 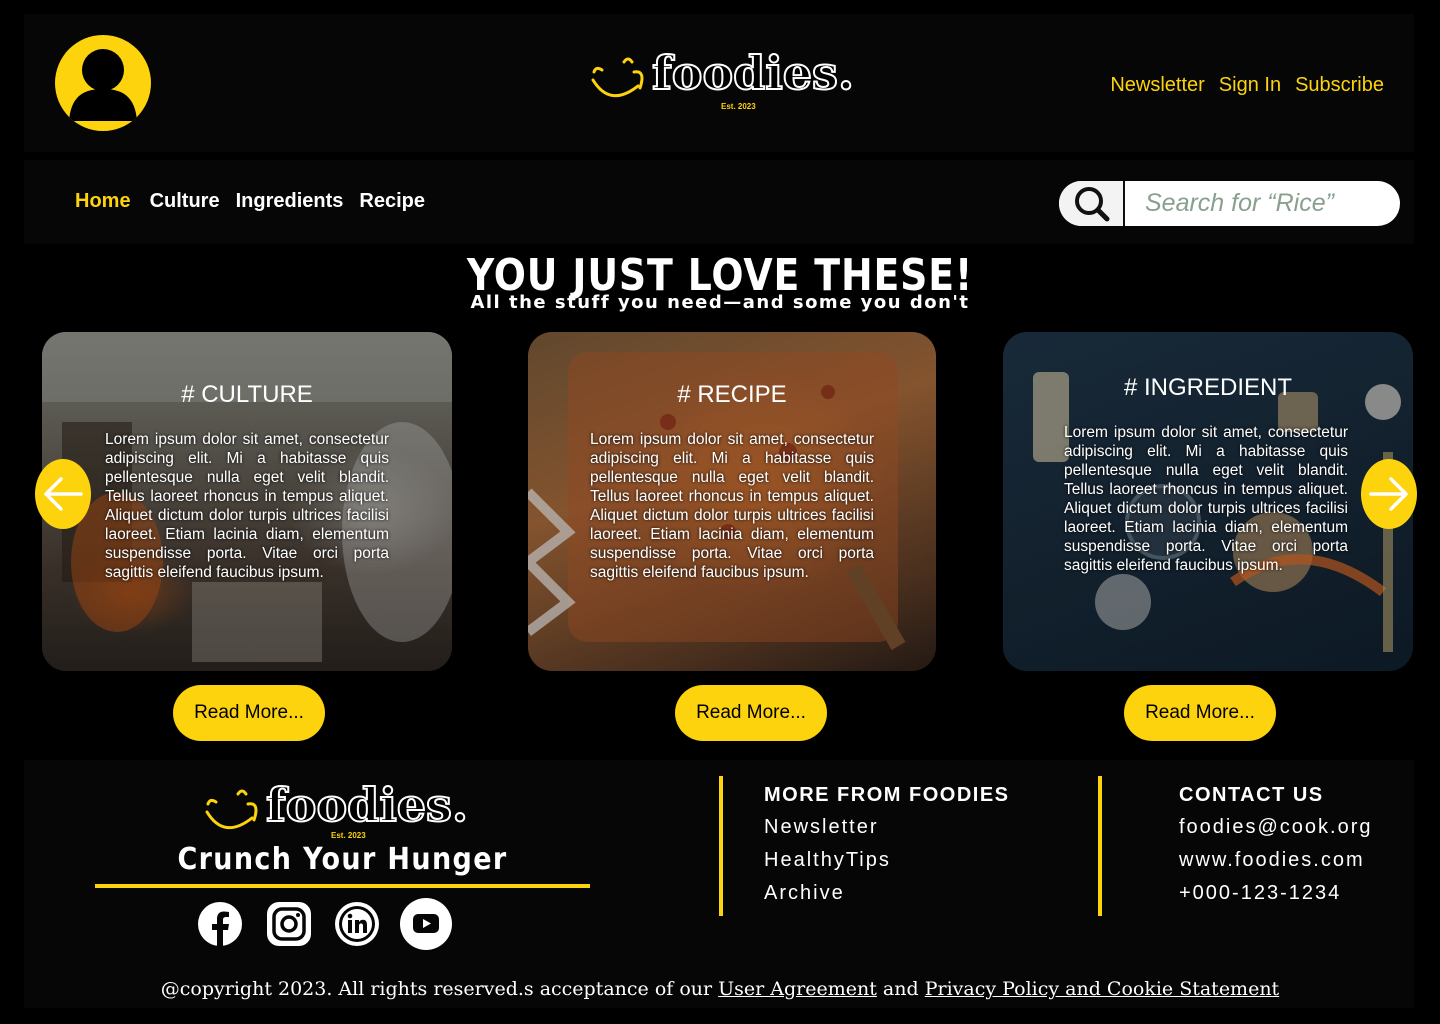 What do you see at coordinates (1276, 827) in the screenshot?
I see `contact-email-link: foodies@cook.org` at bounding box center [1276, 827].